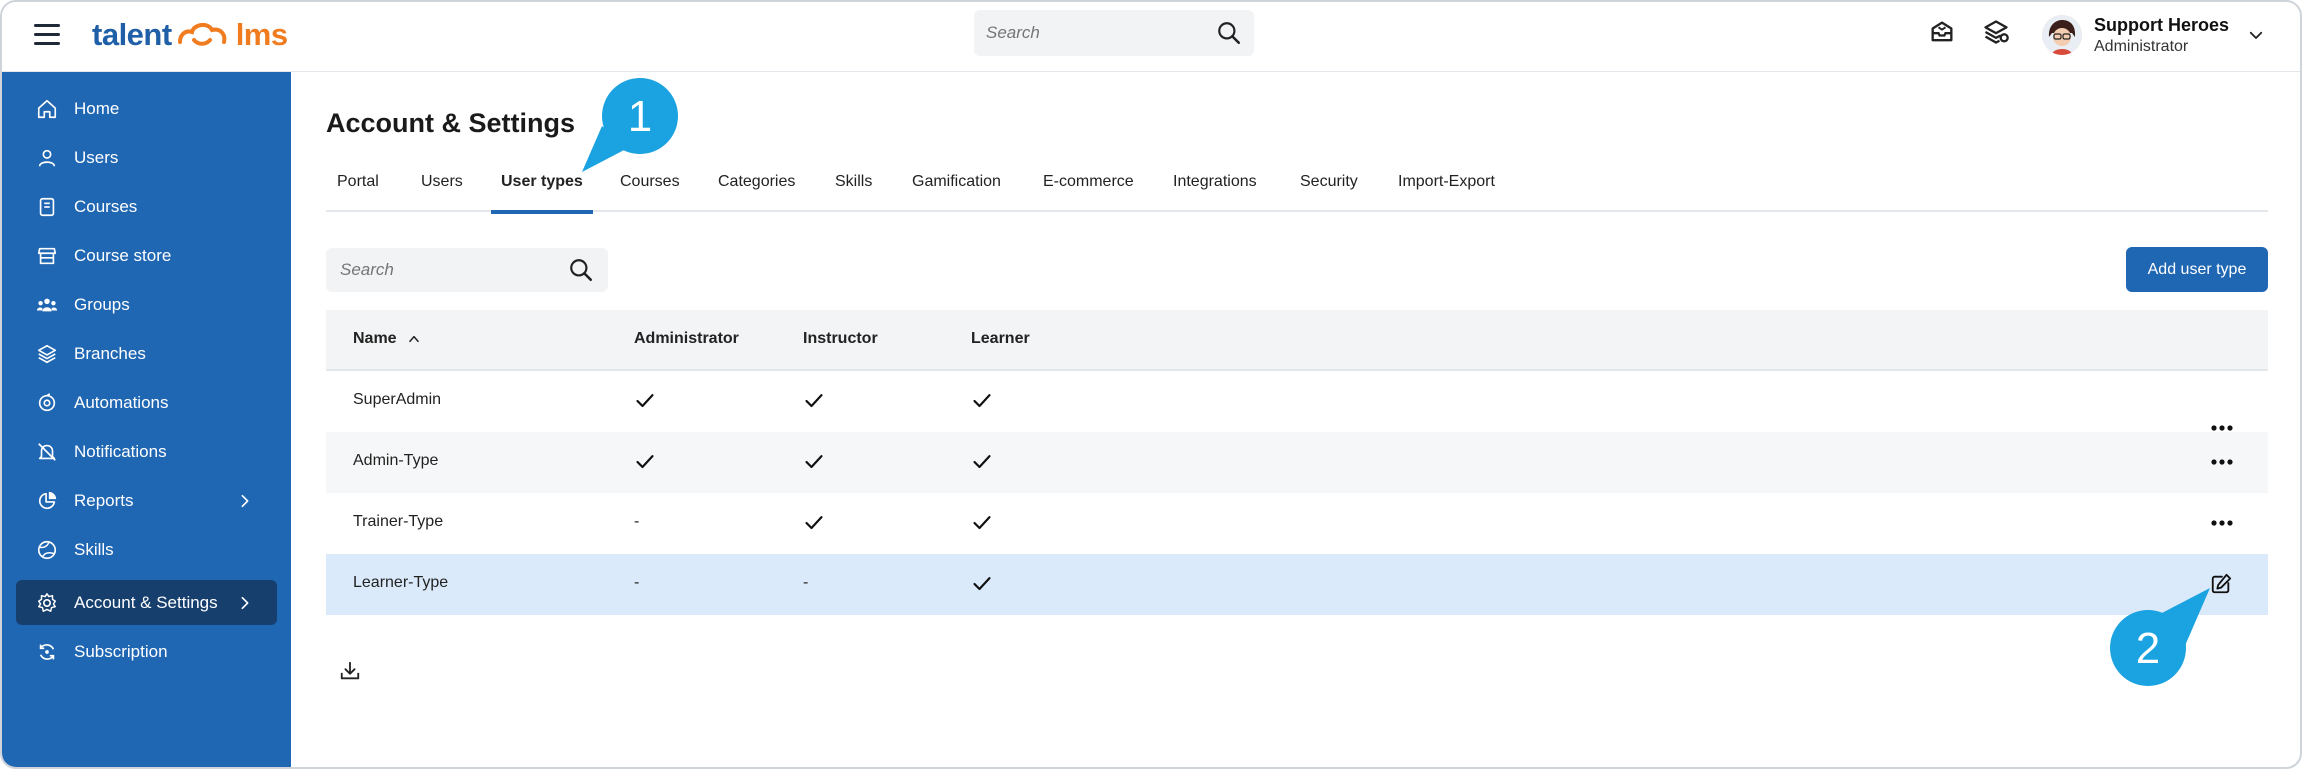  I want to click on logo: talent lms, so click(190, 35).